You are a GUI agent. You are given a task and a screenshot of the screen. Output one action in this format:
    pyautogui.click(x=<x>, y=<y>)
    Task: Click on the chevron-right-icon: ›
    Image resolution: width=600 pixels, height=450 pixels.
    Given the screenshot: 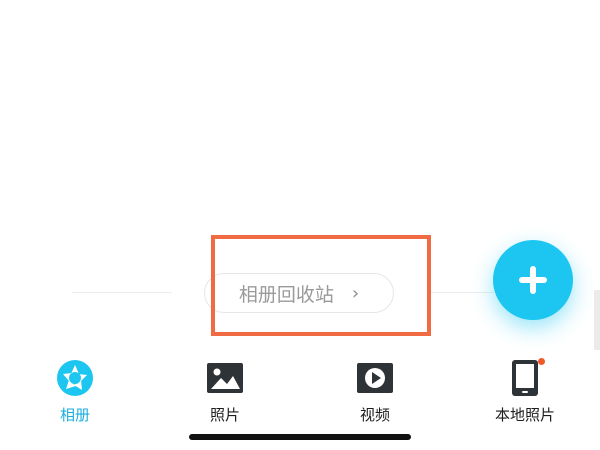 What is the action you would take?
    pyautogui.click(x=355, y=293)
    